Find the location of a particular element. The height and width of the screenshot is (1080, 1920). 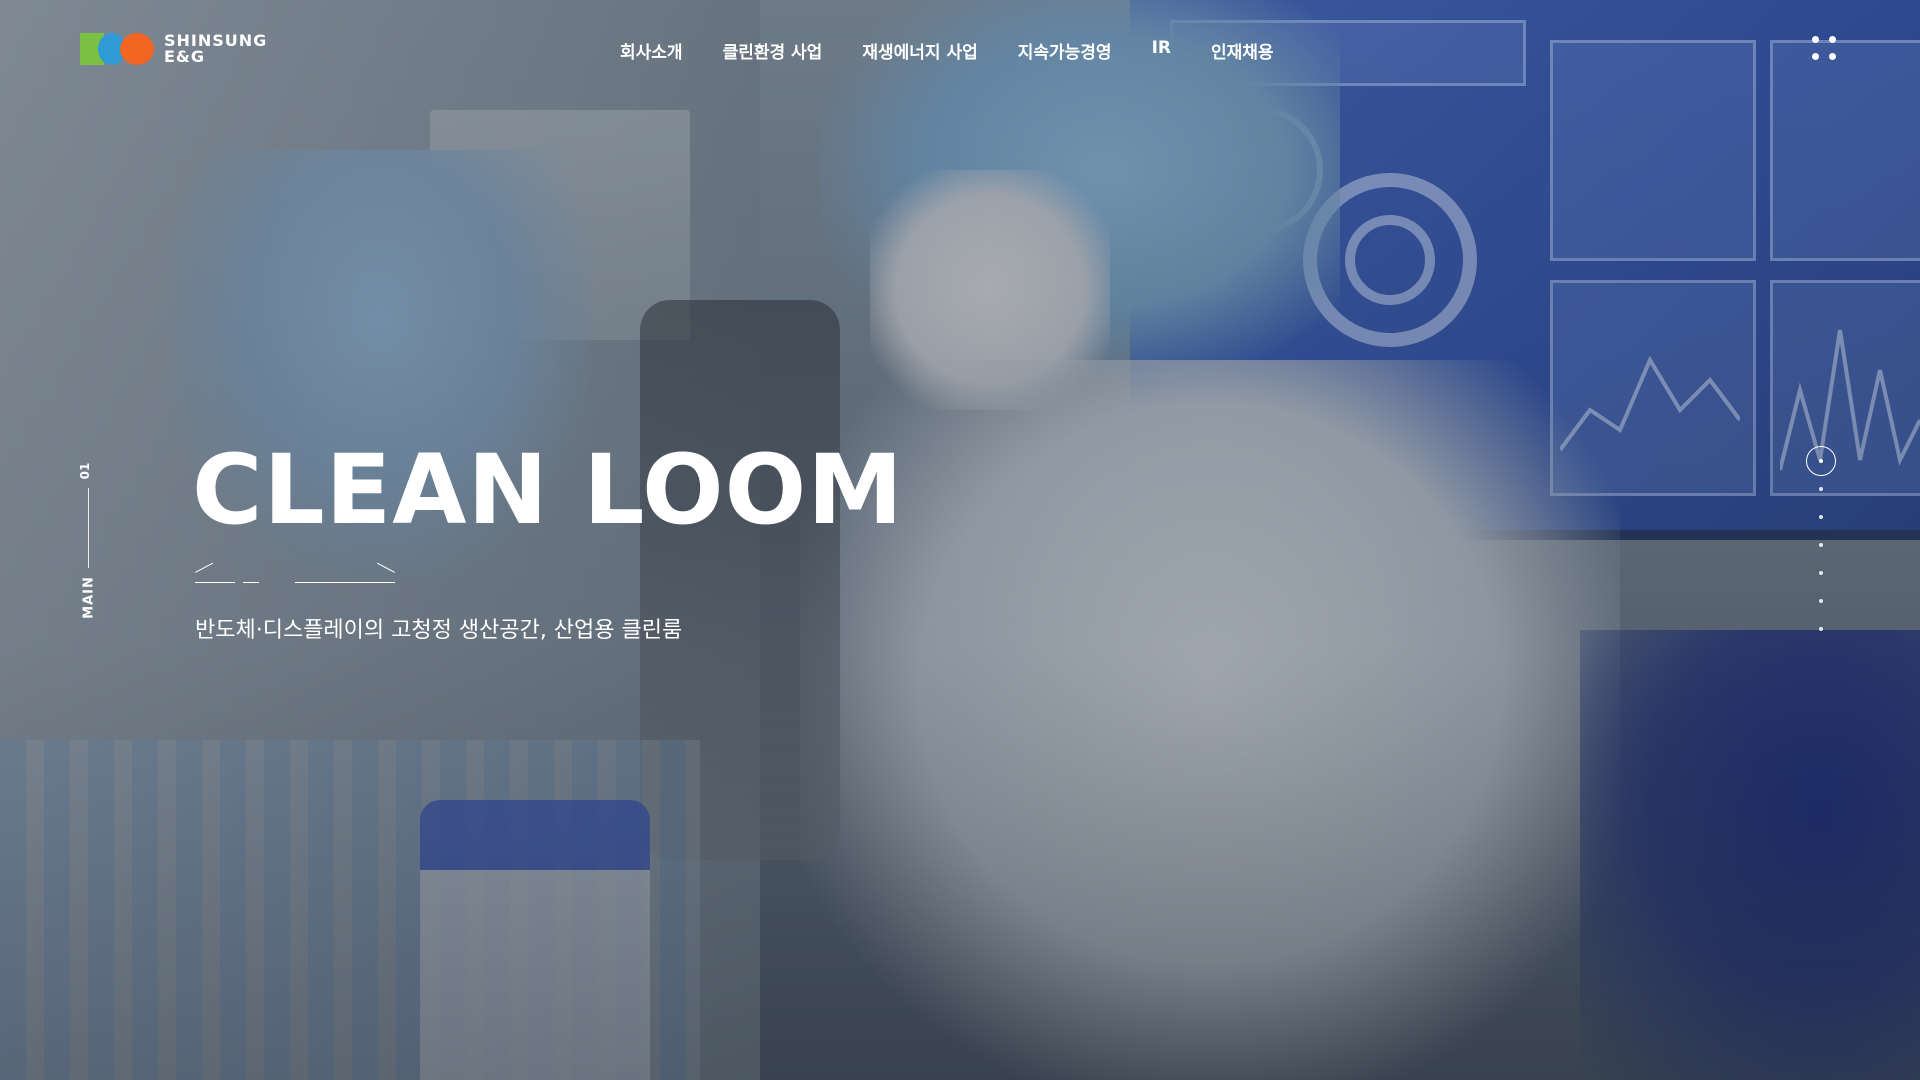

arrow-separator is located at coordinates (251, 582).